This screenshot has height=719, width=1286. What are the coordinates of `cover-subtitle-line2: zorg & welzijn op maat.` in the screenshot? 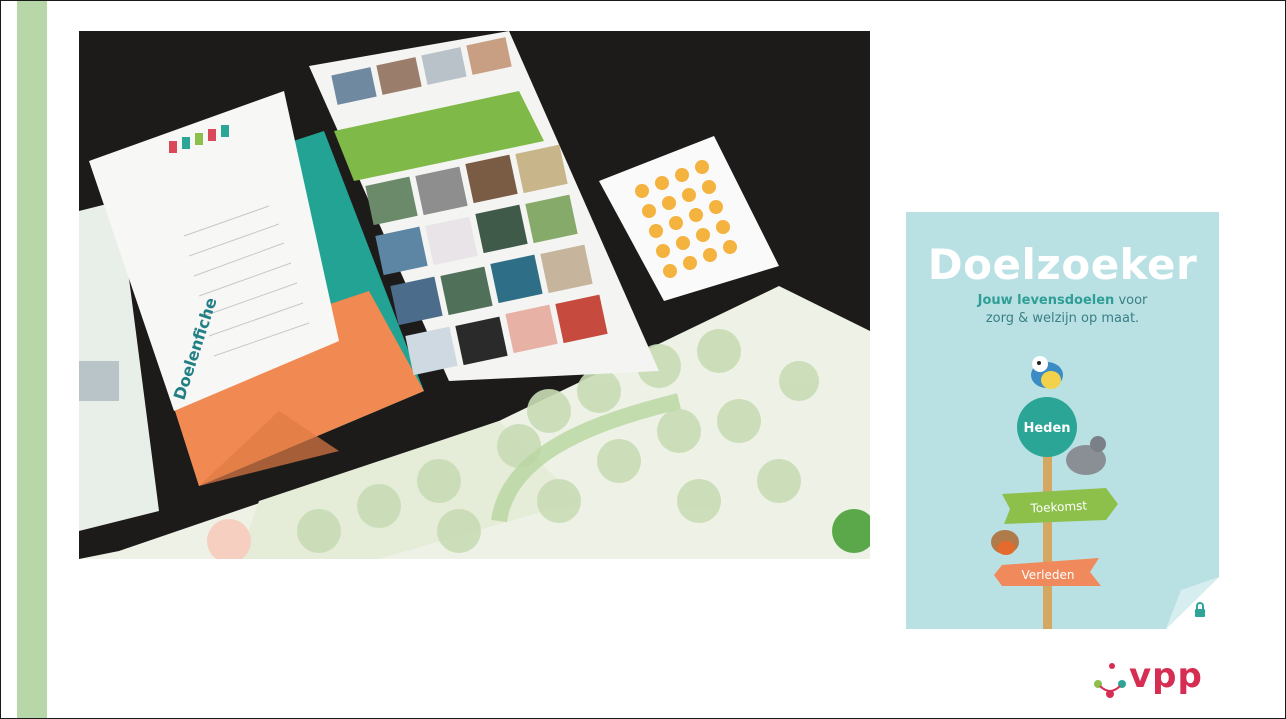 It's located at (1062, 318).